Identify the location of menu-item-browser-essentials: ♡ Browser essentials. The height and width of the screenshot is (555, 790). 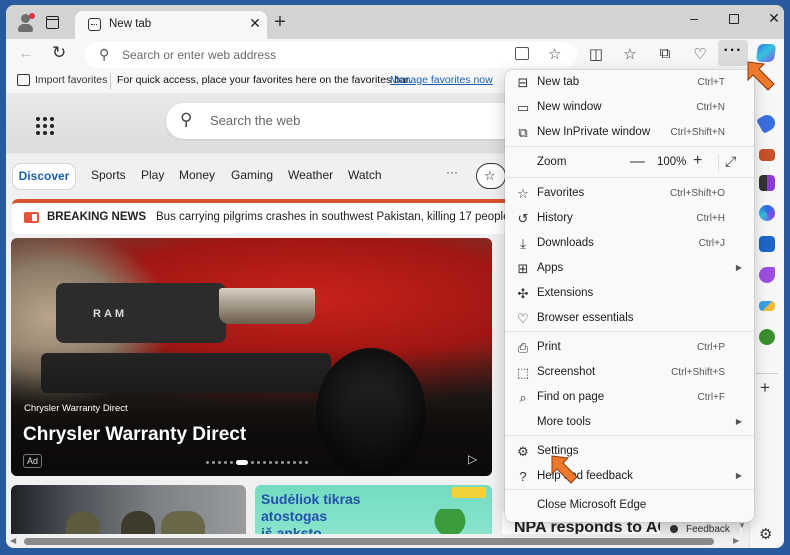
(629, 319).